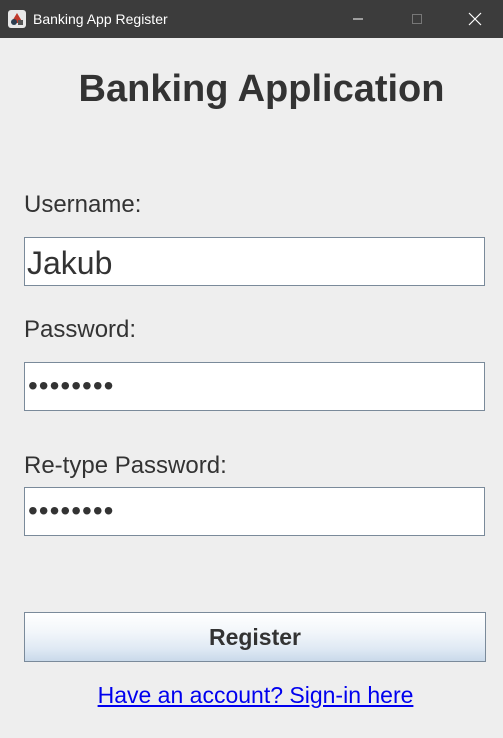 This screenshot has height=738, width=503. What do you see at coordinates (71, 385) in the screenshot?
I see `password-value: ••••••••` at bounding box center [71, 385].